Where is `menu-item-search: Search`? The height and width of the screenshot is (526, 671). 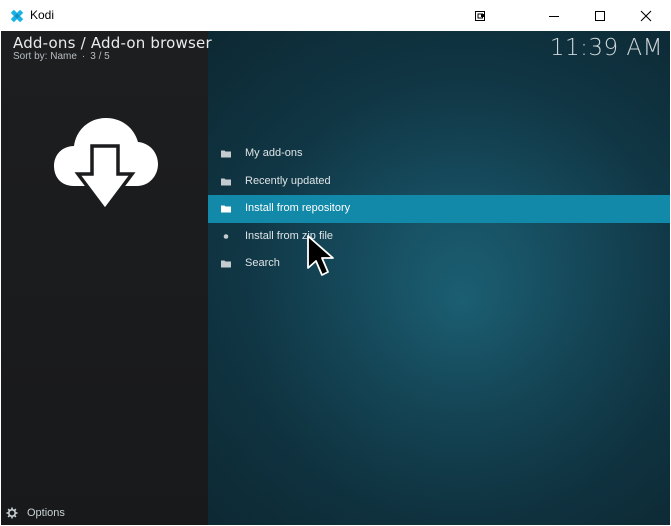 menu-item-search: Search is located at coordinates (439, 264).